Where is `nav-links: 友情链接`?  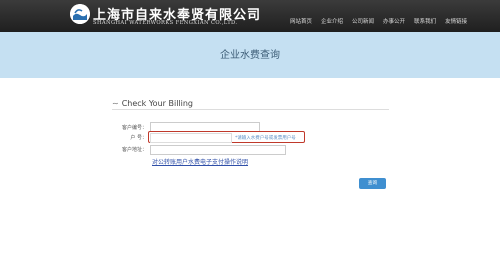 nav-links: 友情链接 is located at coordinates (456, 21).